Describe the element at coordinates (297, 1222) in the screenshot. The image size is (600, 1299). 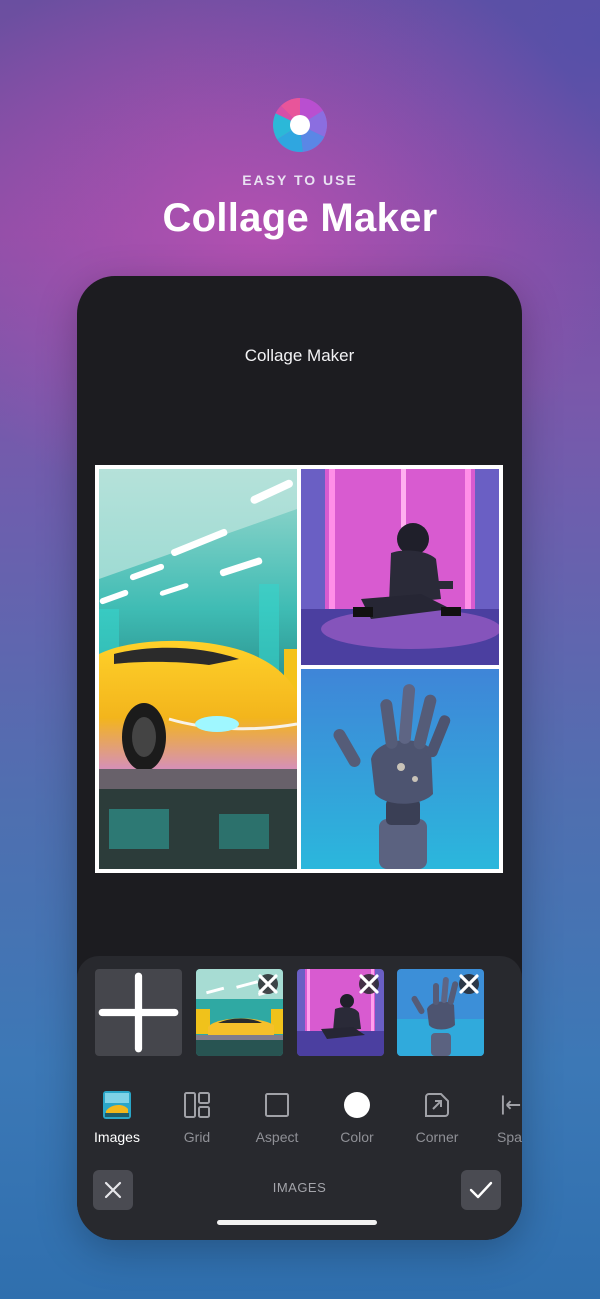
I see `home-indicator` at that location.